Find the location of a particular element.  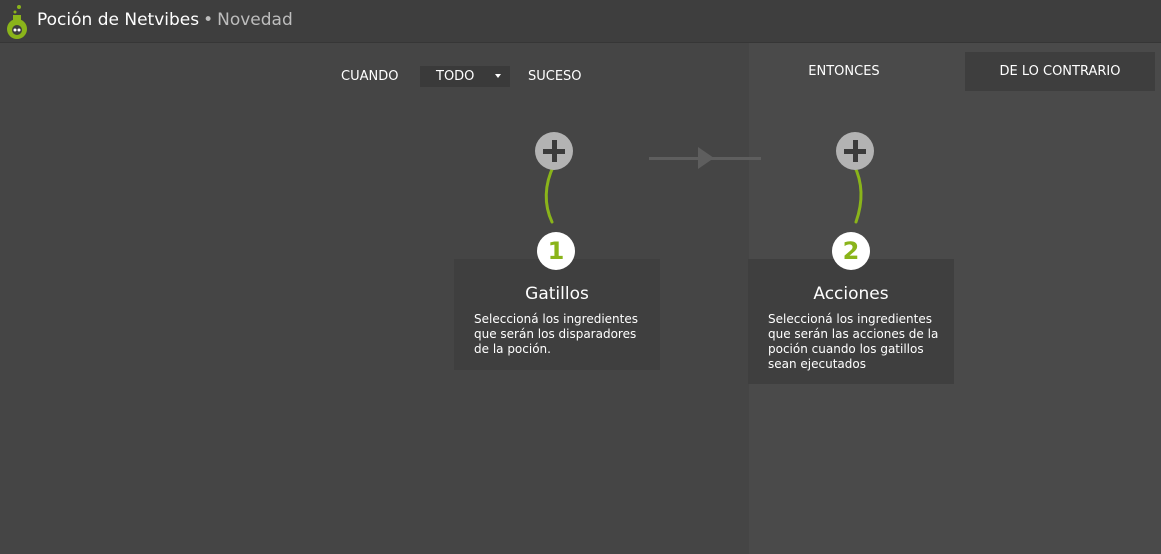

page-title: Poción de Netvibes • Novedad is located at coordinates (165, 20).